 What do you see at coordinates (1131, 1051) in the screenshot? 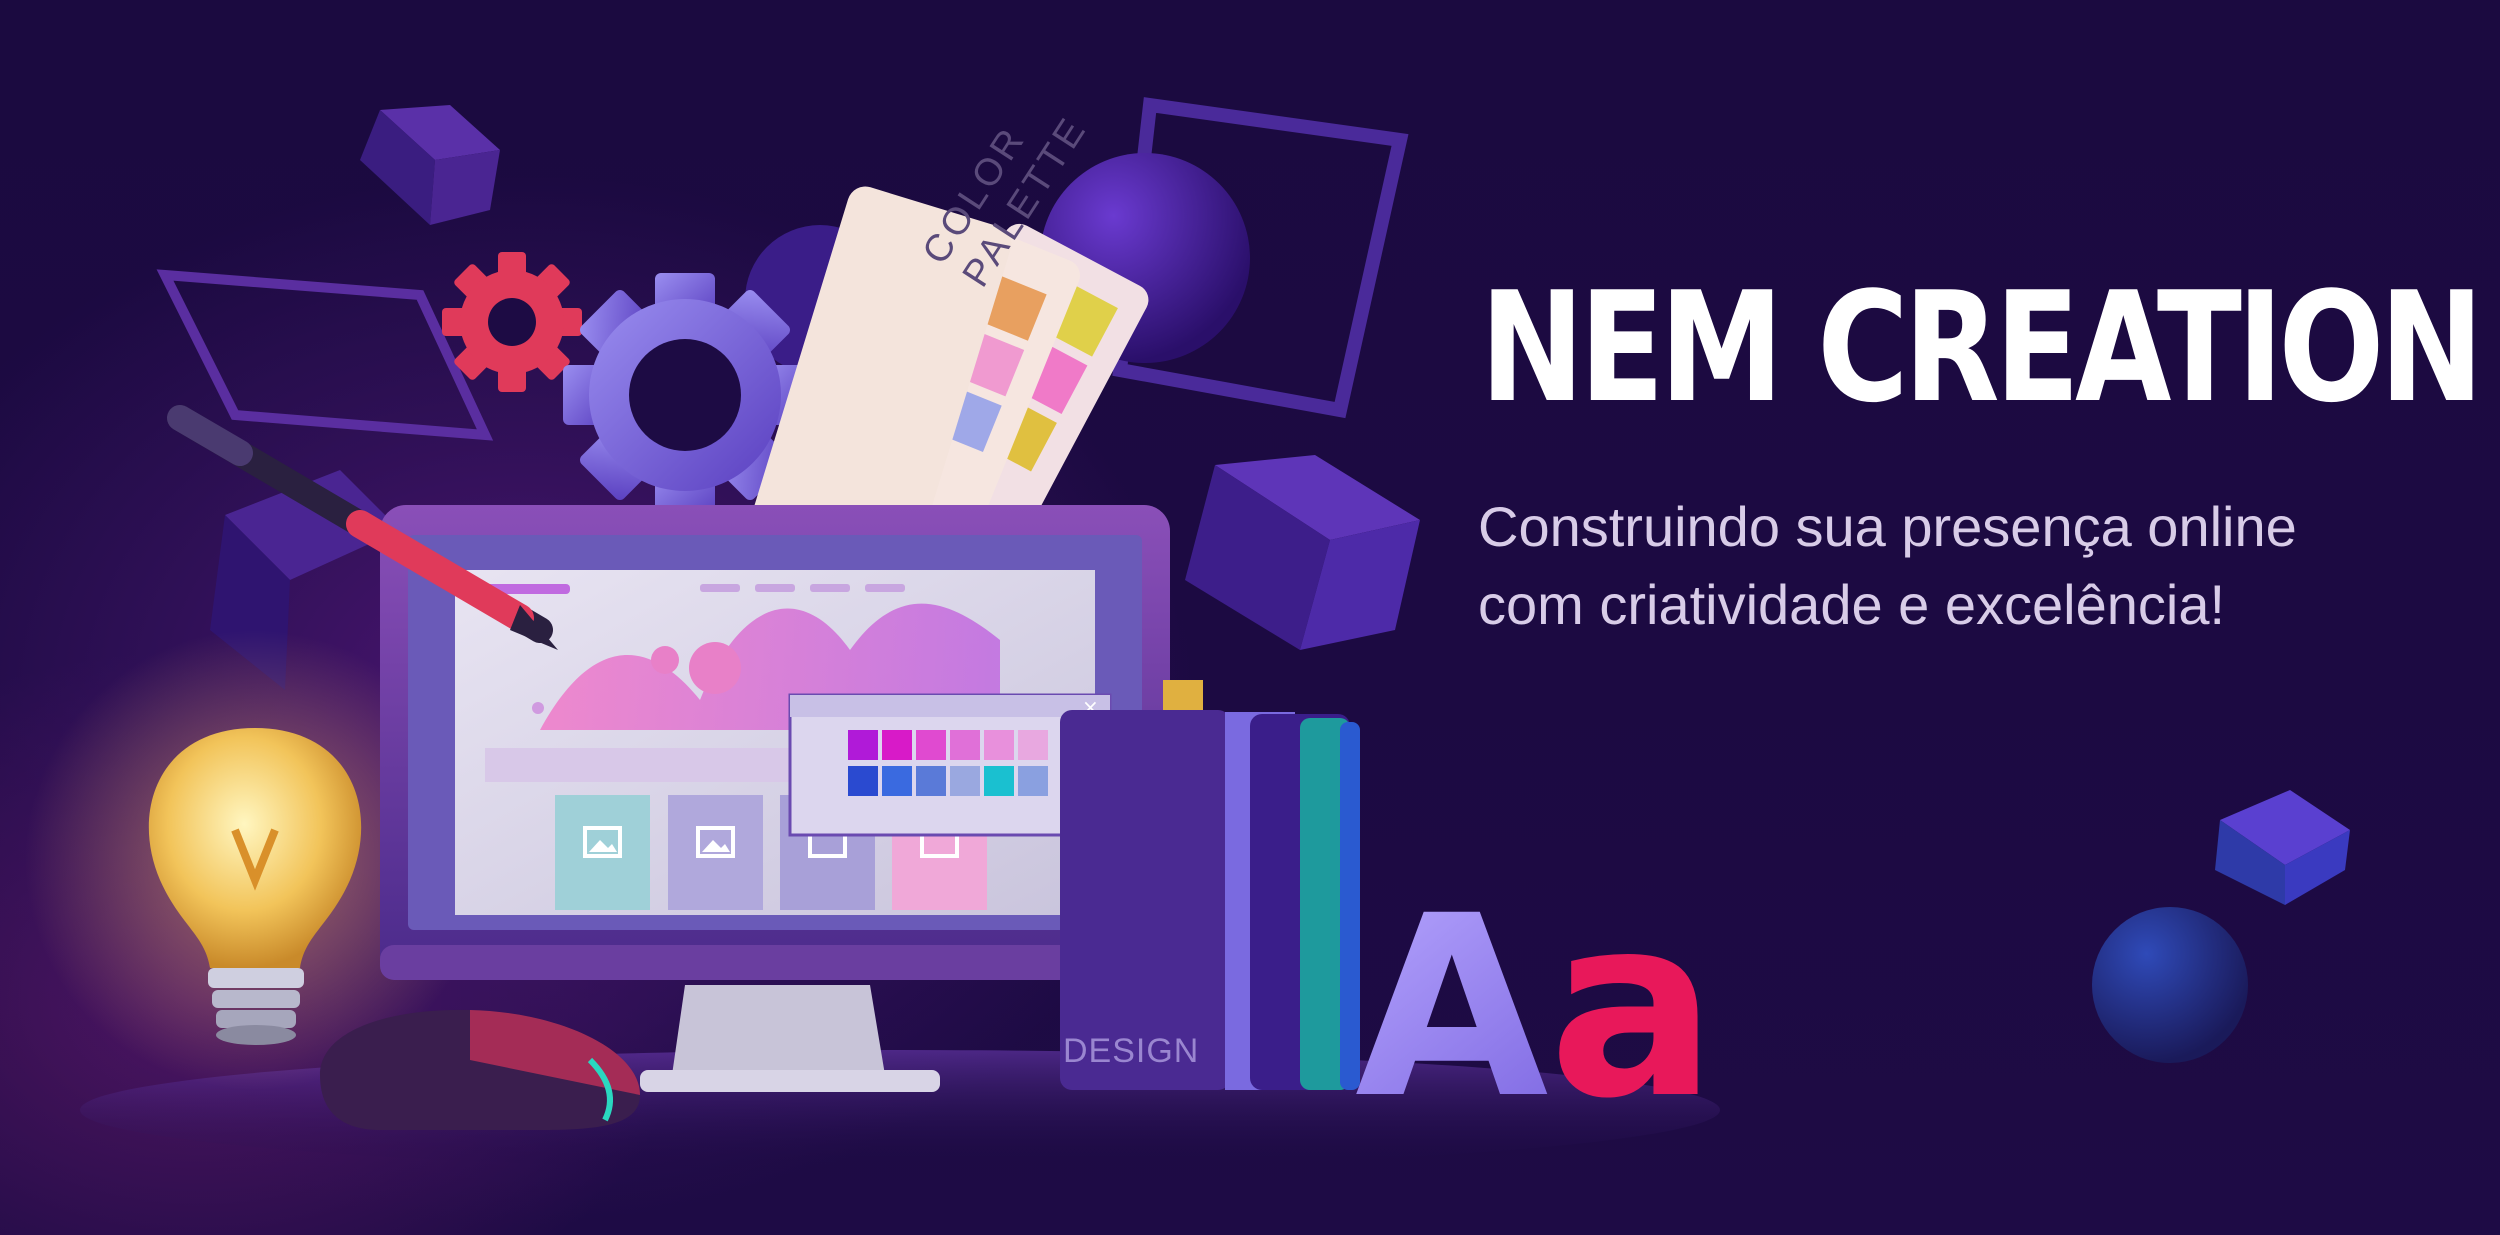
I see `book-label: DESIGN` at bounding box center [1131, 1051].